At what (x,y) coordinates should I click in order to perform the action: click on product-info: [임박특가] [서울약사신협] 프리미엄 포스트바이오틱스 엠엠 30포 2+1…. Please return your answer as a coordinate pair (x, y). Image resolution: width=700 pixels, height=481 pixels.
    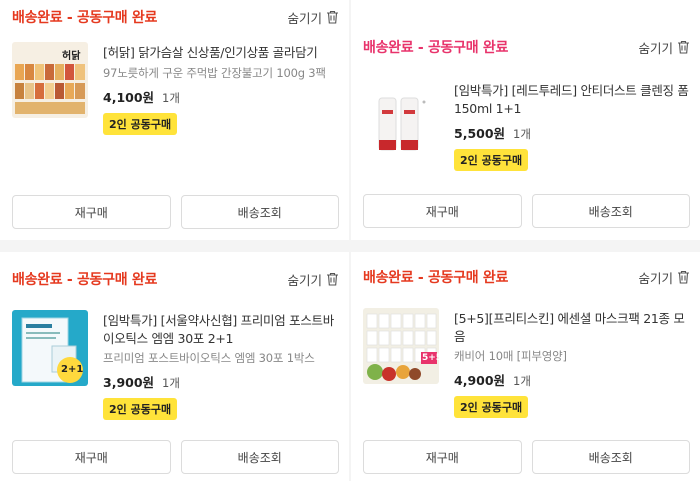
    Looking at the image, I should click on (221, 366).